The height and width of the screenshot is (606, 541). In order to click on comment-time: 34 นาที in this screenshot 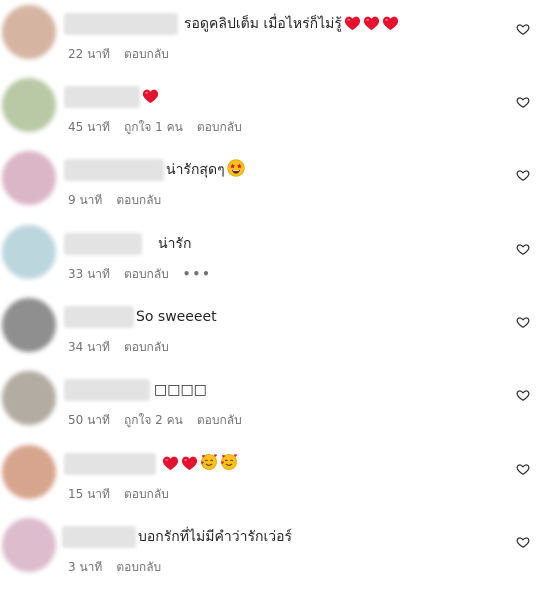, I will do `click(89, 347)`.